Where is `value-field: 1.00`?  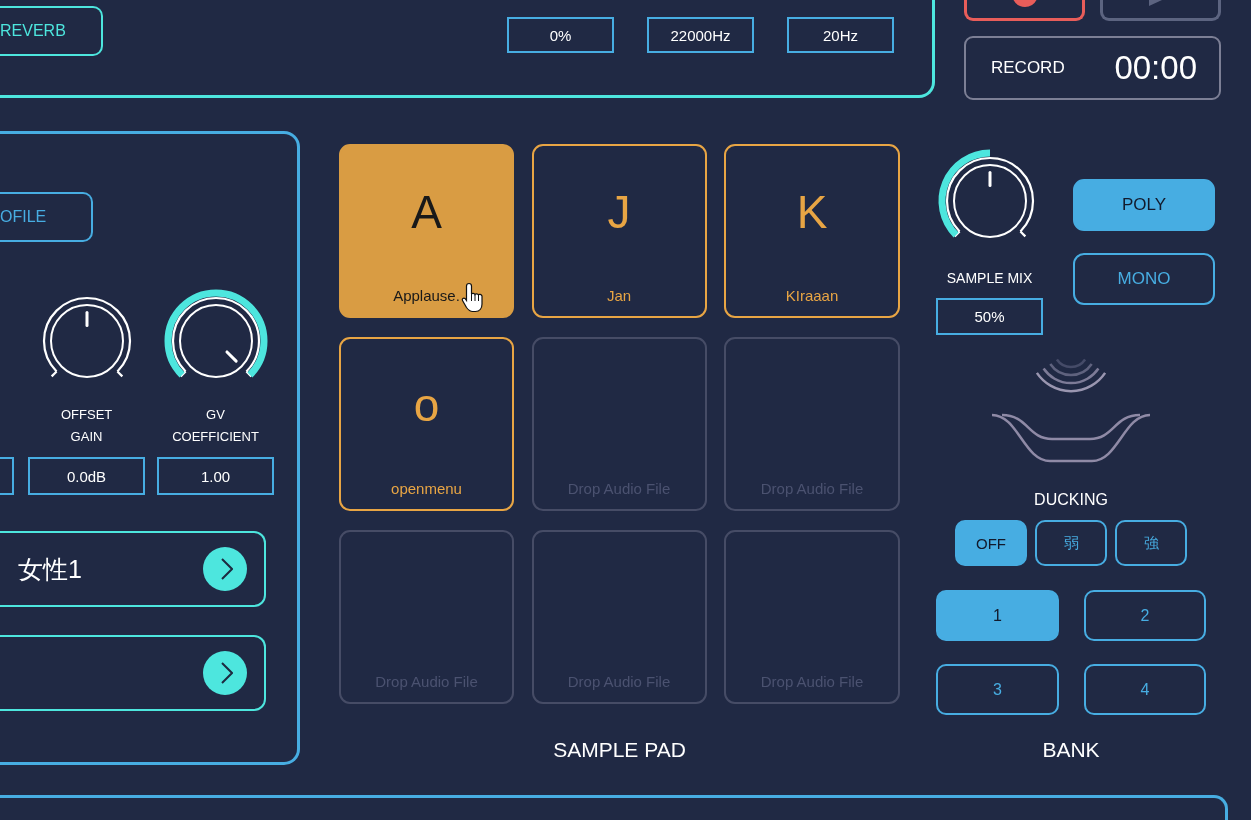 value-field: 1.00 is located at coordinates (215, 476).